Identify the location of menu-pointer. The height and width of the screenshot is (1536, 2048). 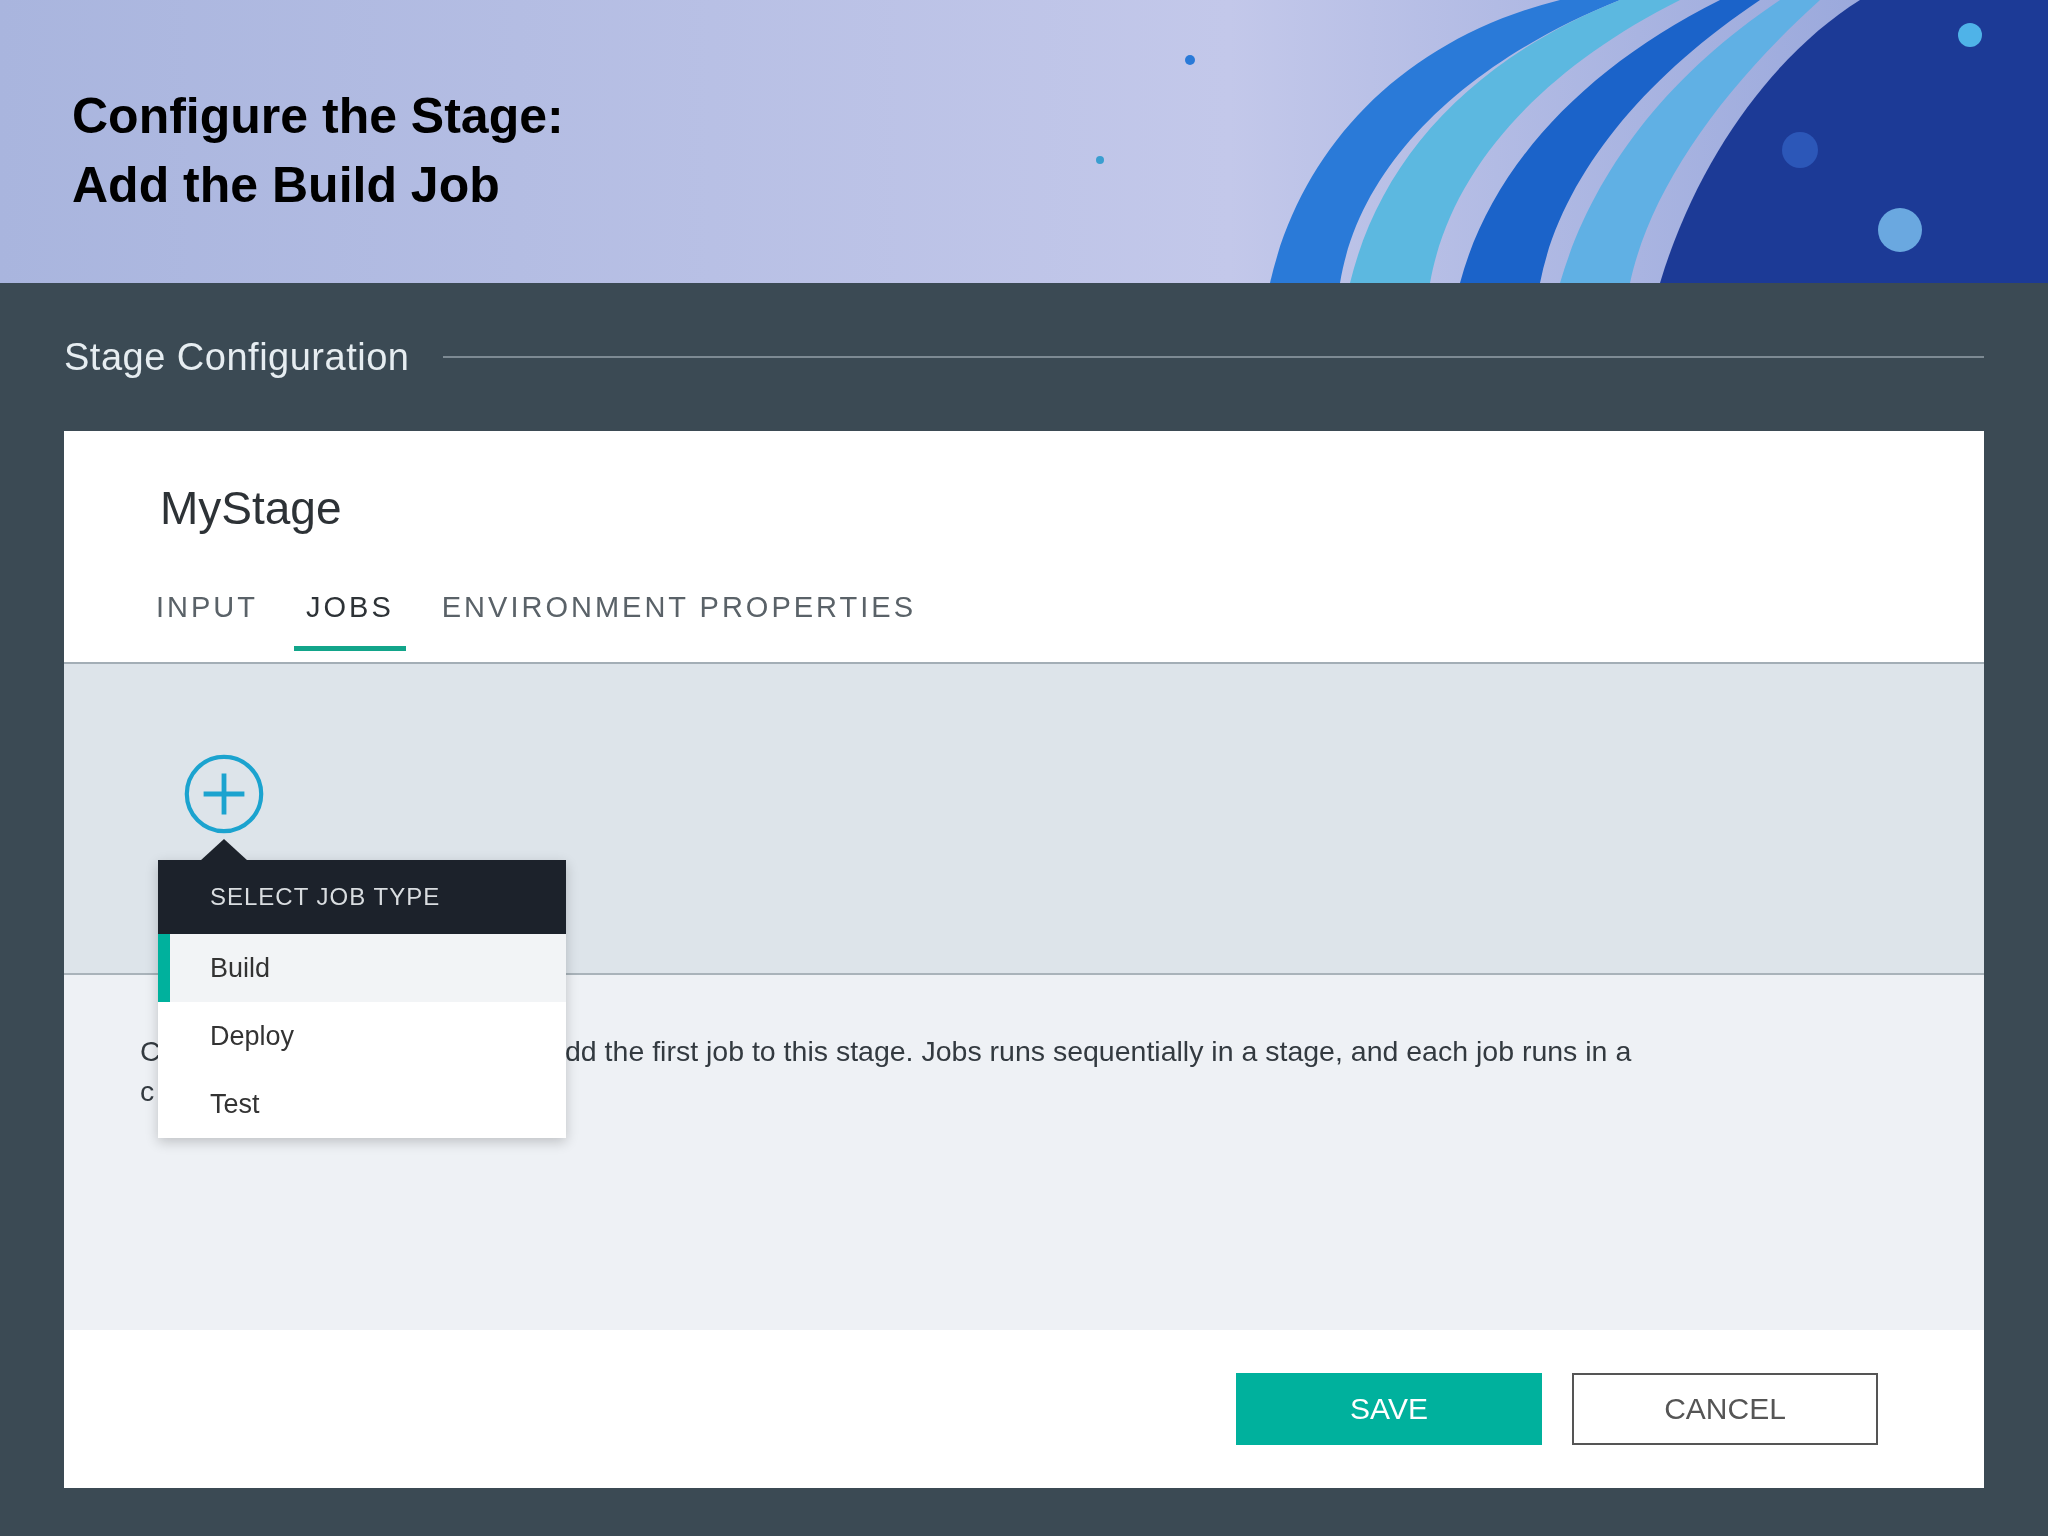
(224, 850).